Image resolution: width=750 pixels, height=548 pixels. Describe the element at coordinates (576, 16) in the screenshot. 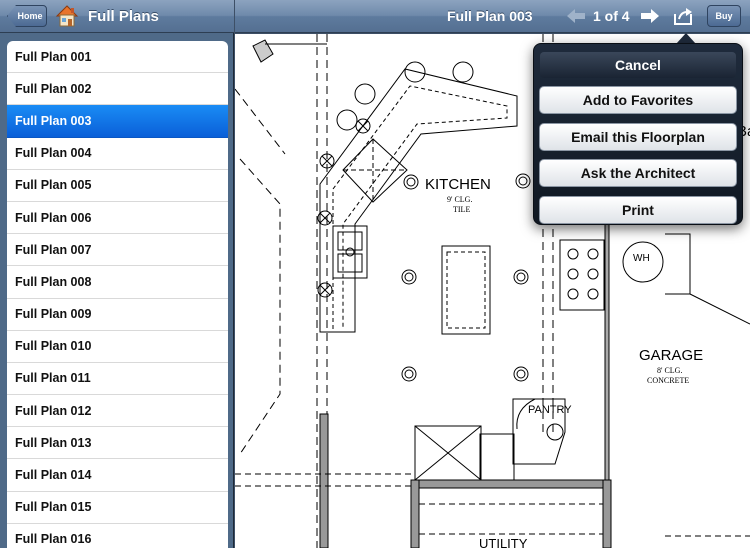

I see `left-arrow-icon` at that location.